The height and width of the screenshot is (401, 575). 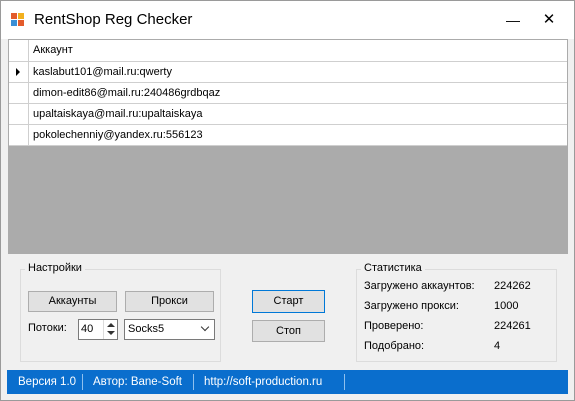 What do you see at coordinates (111, 333) in the screenshot?
I see `stepper-down-icon` at bounding box center [111, 333].